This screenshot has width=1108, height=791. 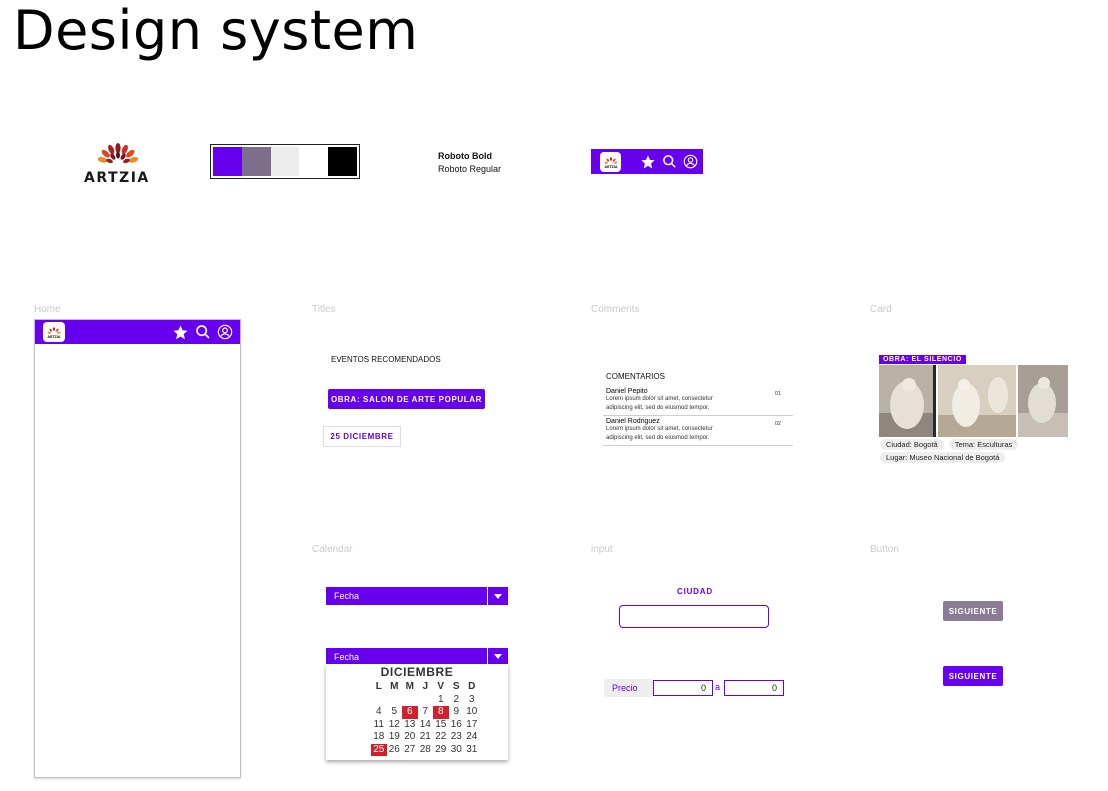 I want to click on calendar-day: 29, so click(x=441, y=750).